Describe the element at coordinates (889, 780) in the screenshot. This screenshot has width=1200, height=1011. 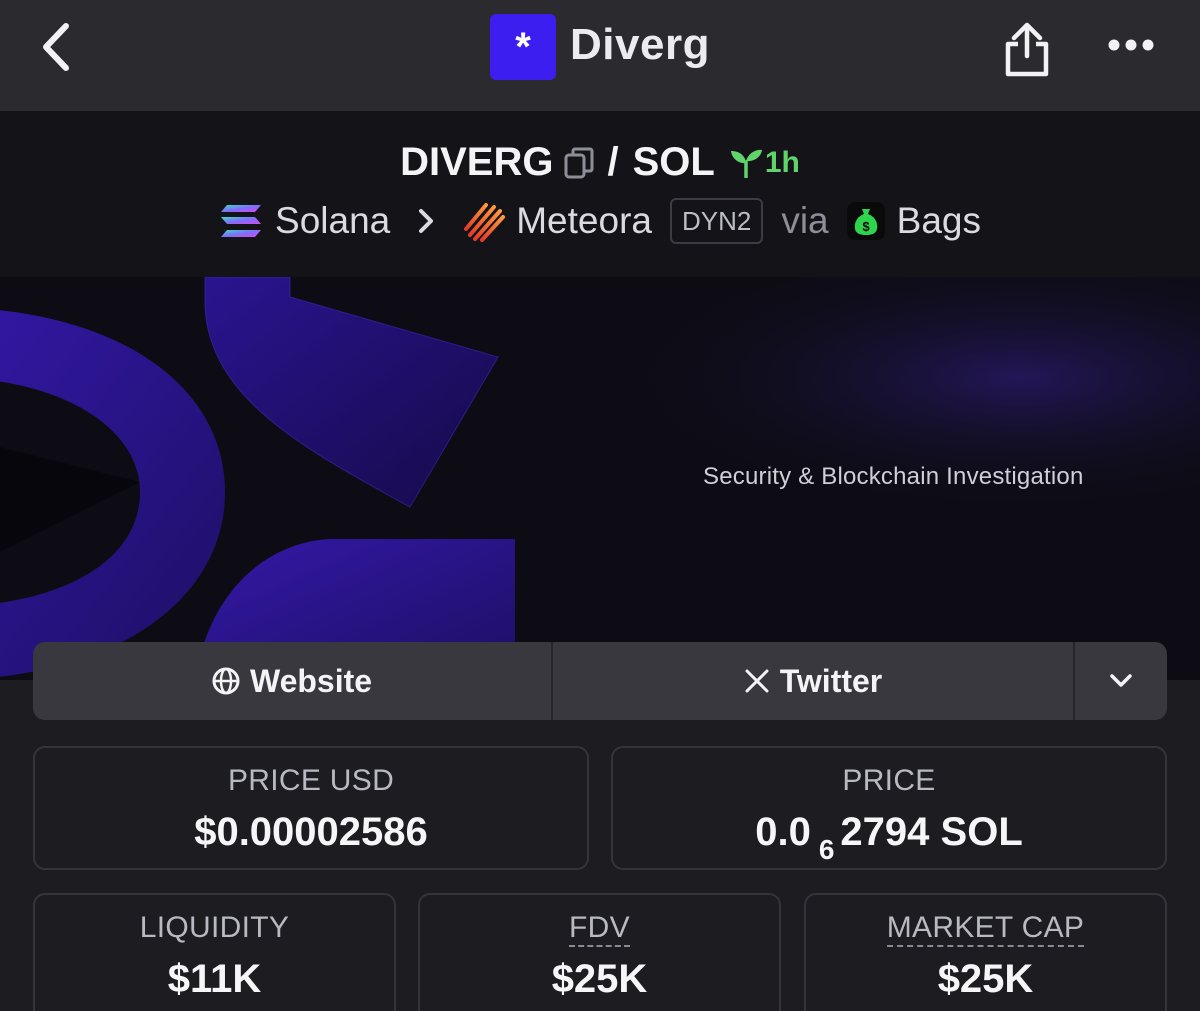
I see `price-native-label: PRICE` at that location.